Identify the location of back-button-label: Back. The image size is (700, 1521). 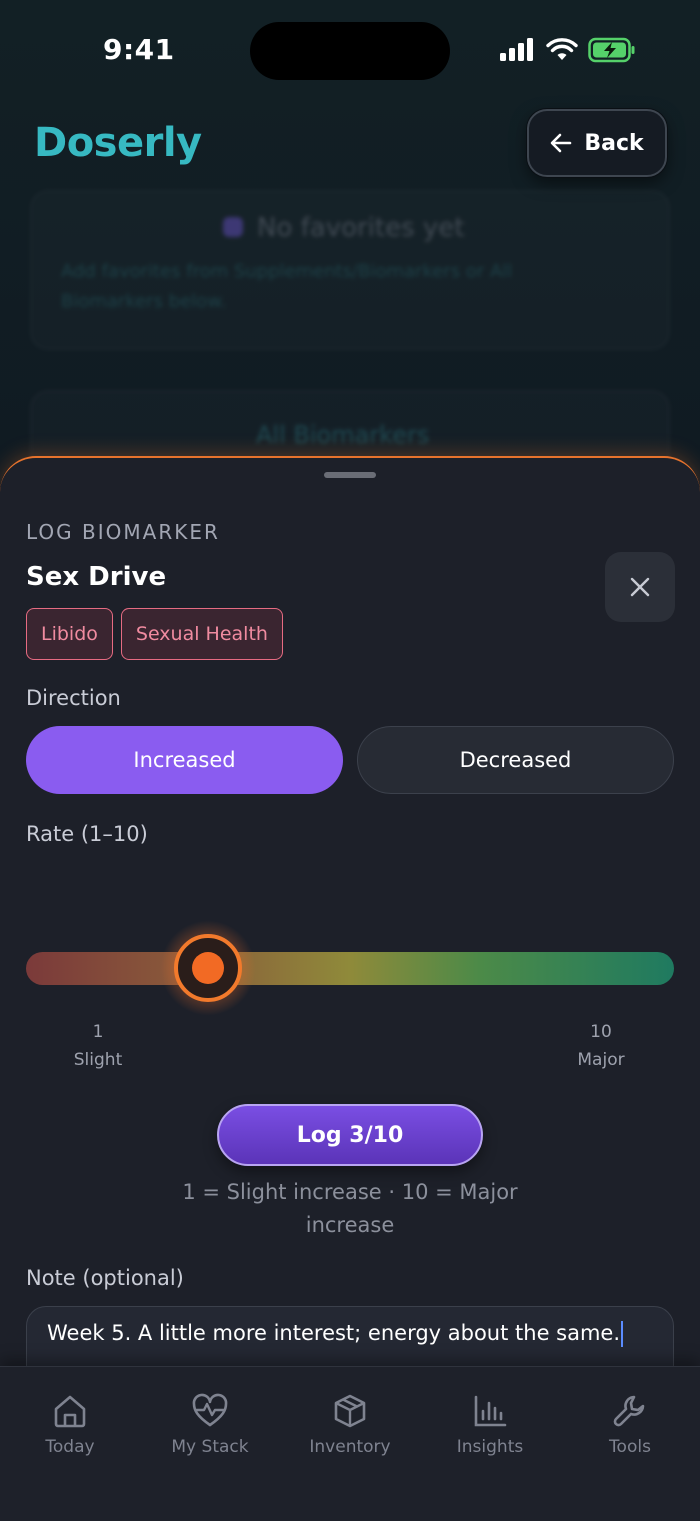
(614, 143).